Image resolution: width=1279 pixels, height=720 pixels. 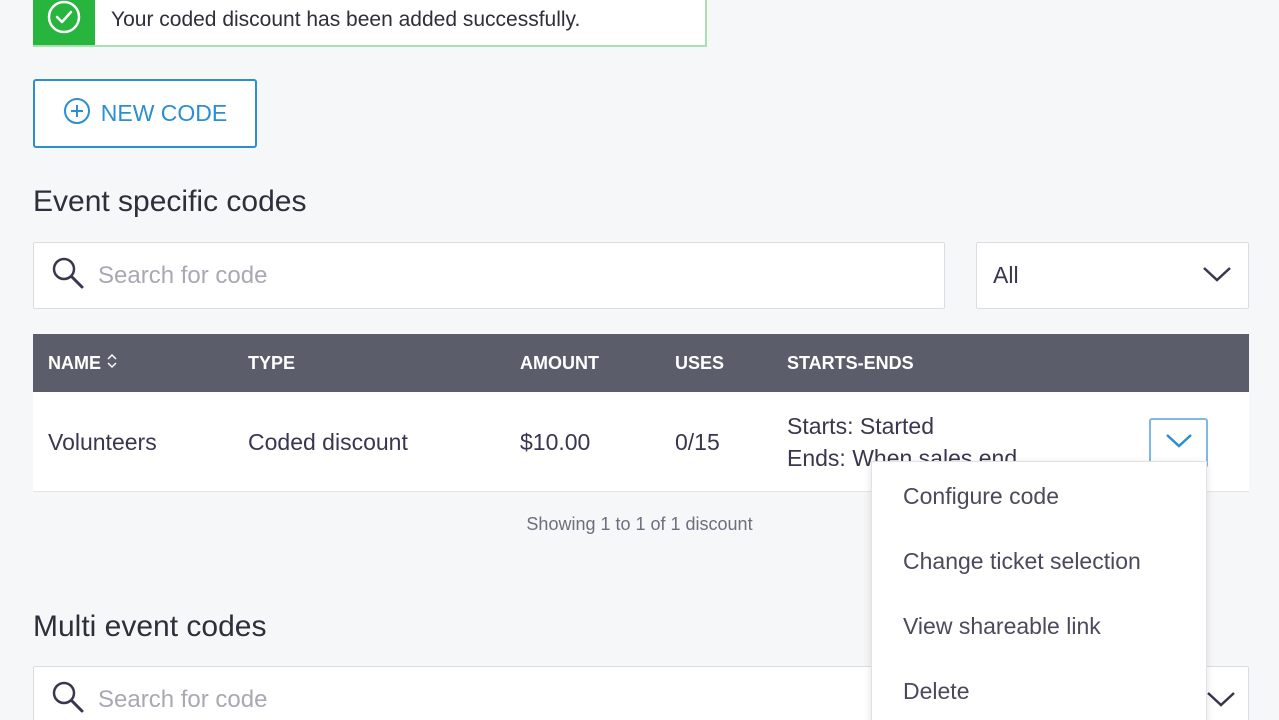 What do you see at coordinates (272, 362) in the screenshot?
I see `column-header-type: TYPE` at bounding box center [272, 362].